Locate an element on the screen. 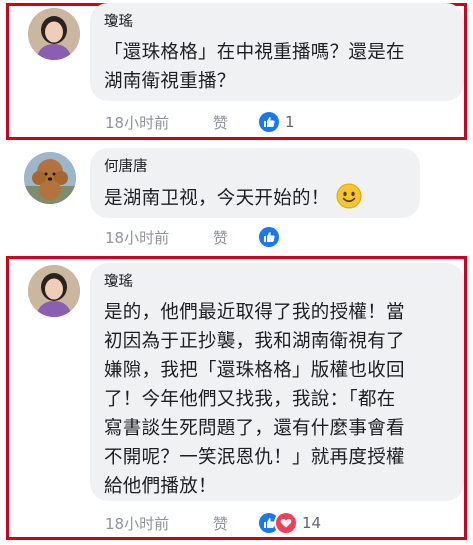  comment-bubble: 瓊瑤 「還珠格格」在中視重播嗎？還是在 湖南衛視重播？ is located at coordinates (277, 52).